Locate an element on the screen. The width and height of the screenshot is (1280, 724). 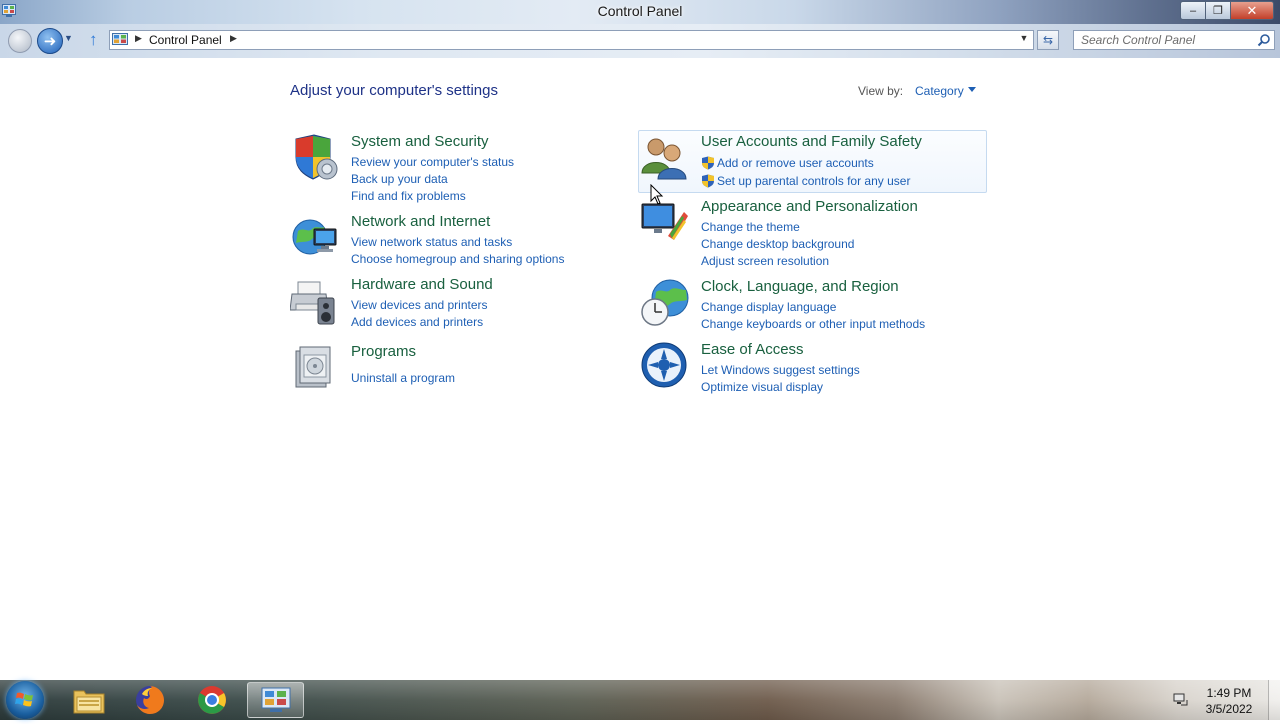
category-title: Network and Internet is located at coordinates (420, 221).